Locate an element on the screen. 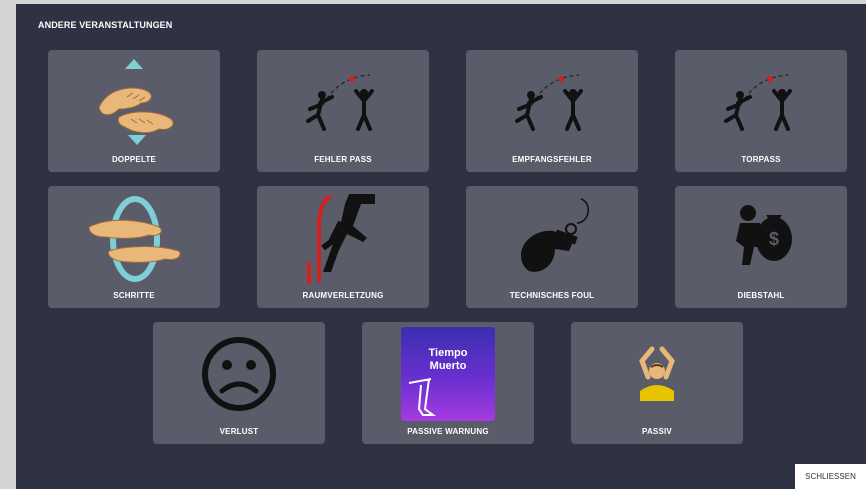 The height and width of the screenshot is (489, 866). tile-label: DIEBSTAHL is located at coordinates (761, 295).